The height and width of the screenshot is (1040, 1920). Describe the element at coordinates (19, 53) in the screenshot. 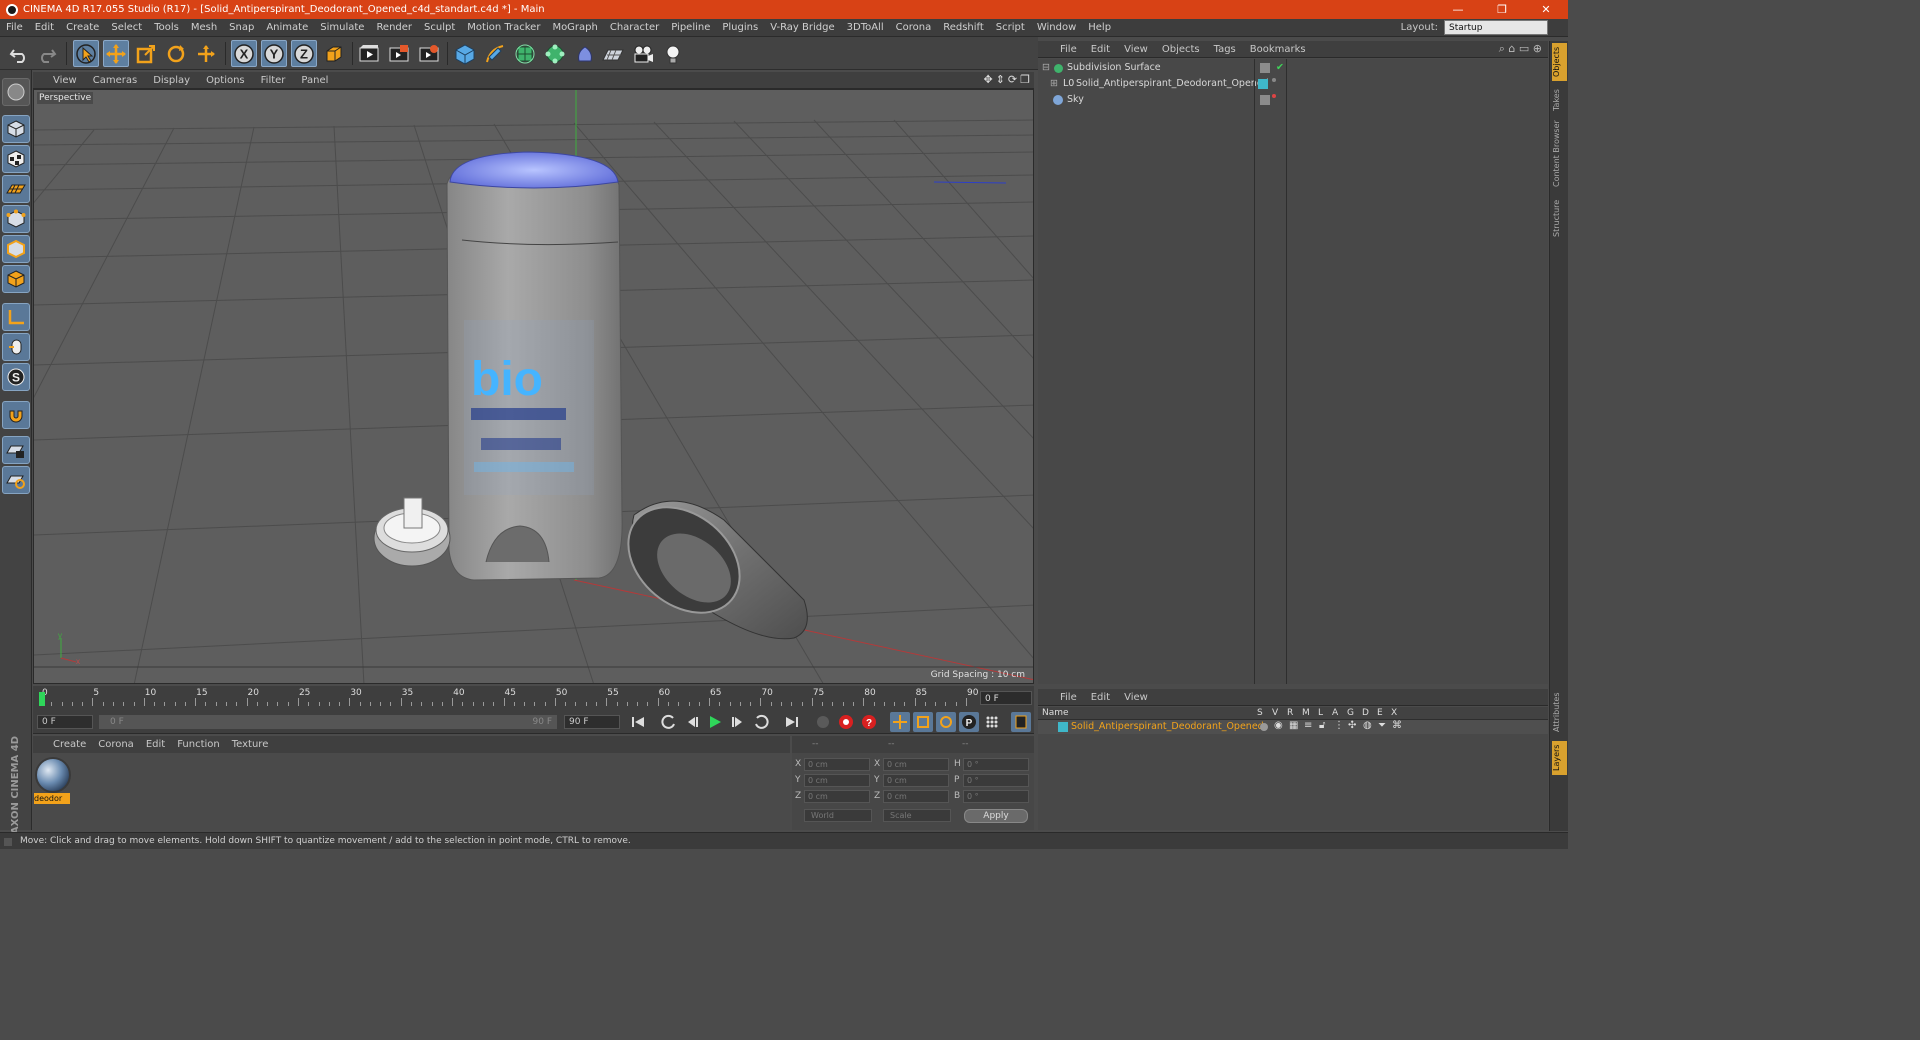

I see `undo-icon` at that location.